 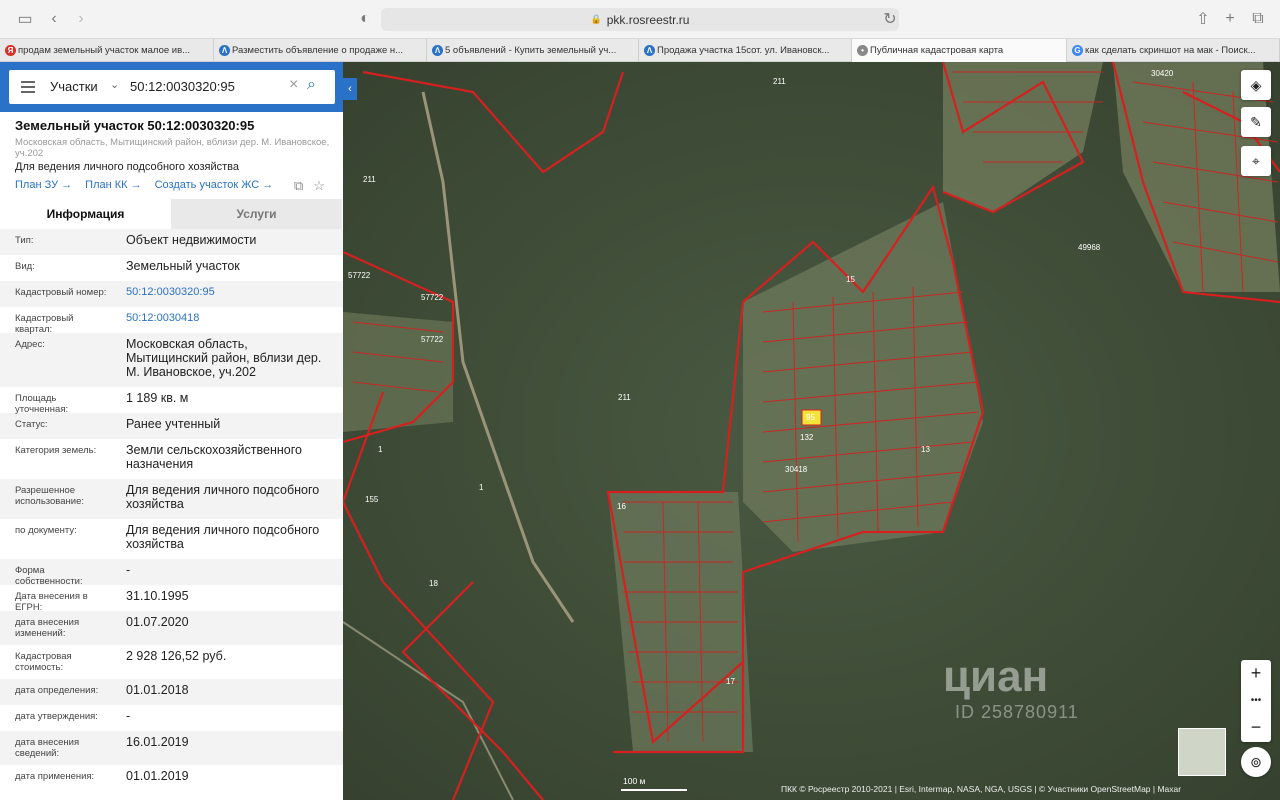 What do you see at coordinates (171, 662) in the screenshot?
I see `info-row: Кадастровая стоимость: 2 928 126,52 руб.` at bounding box center [171, 662].